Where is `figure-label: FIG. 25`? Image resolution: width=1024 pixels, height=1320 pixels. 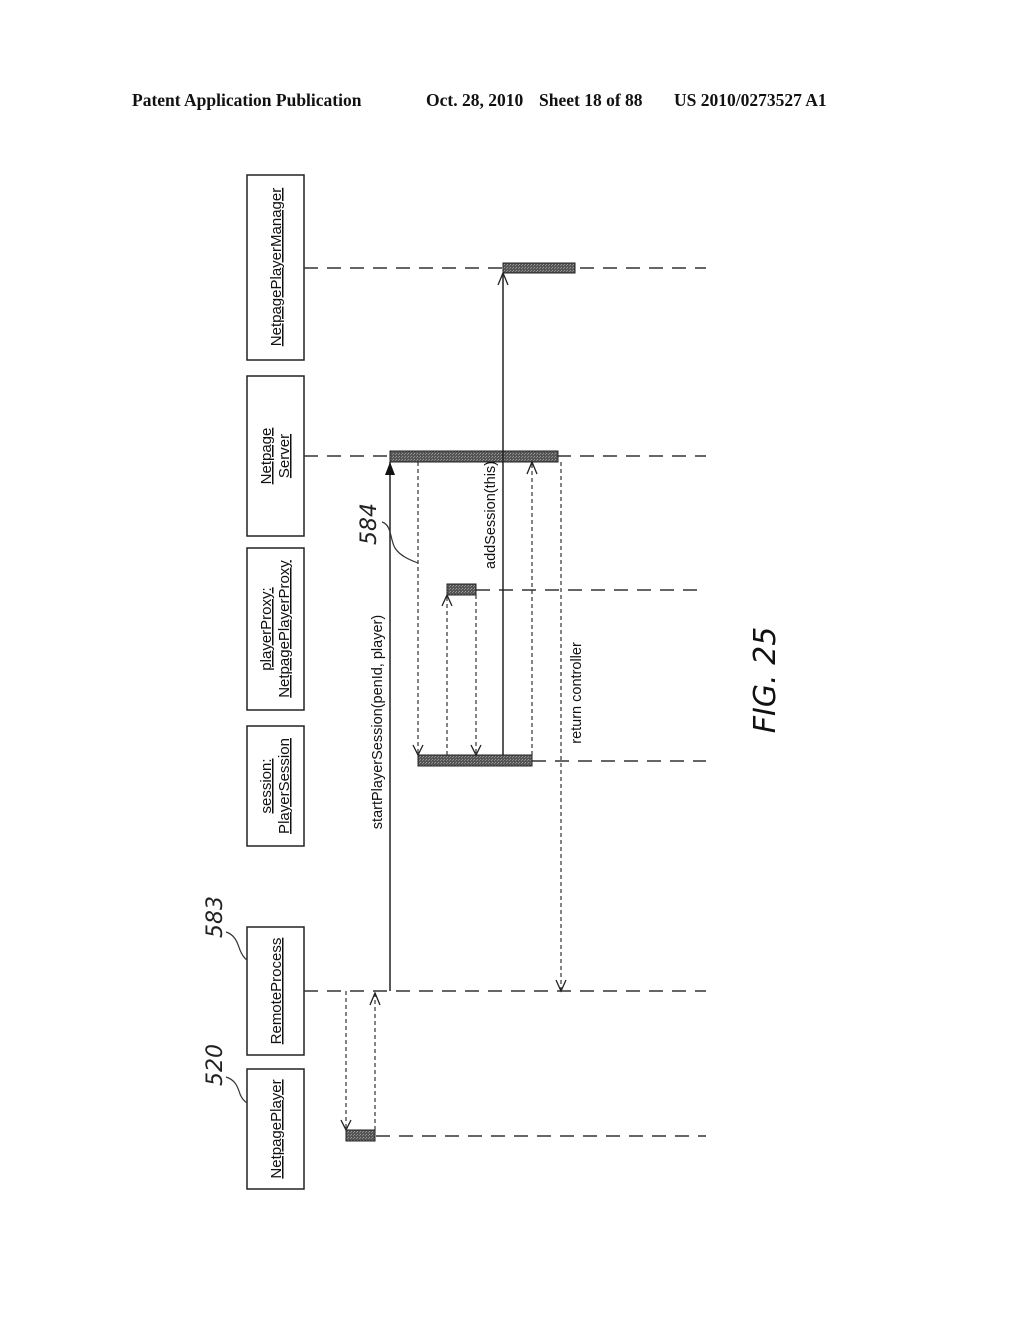 figure-label: FIG. 25 is located at coordinates (765, 680).